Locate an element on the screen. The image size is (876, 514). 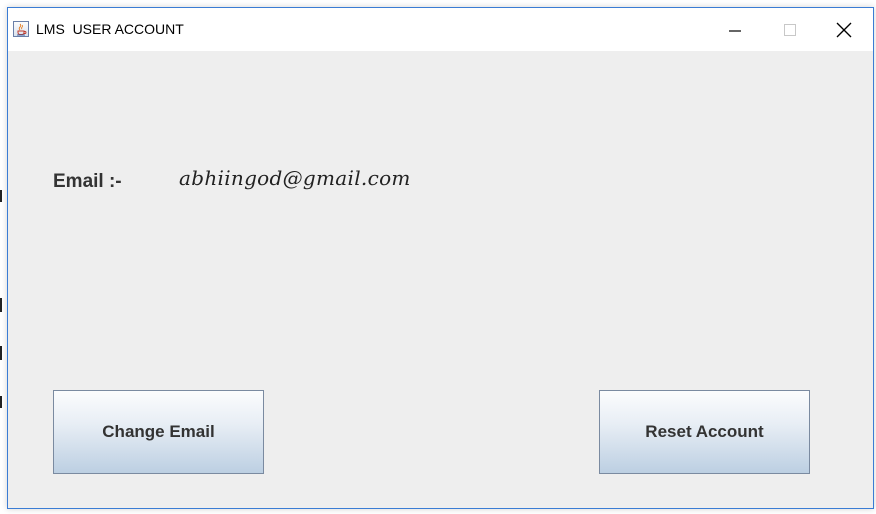
window-title: LMS USER ACCOUNT is located at coordinates (110, 29).